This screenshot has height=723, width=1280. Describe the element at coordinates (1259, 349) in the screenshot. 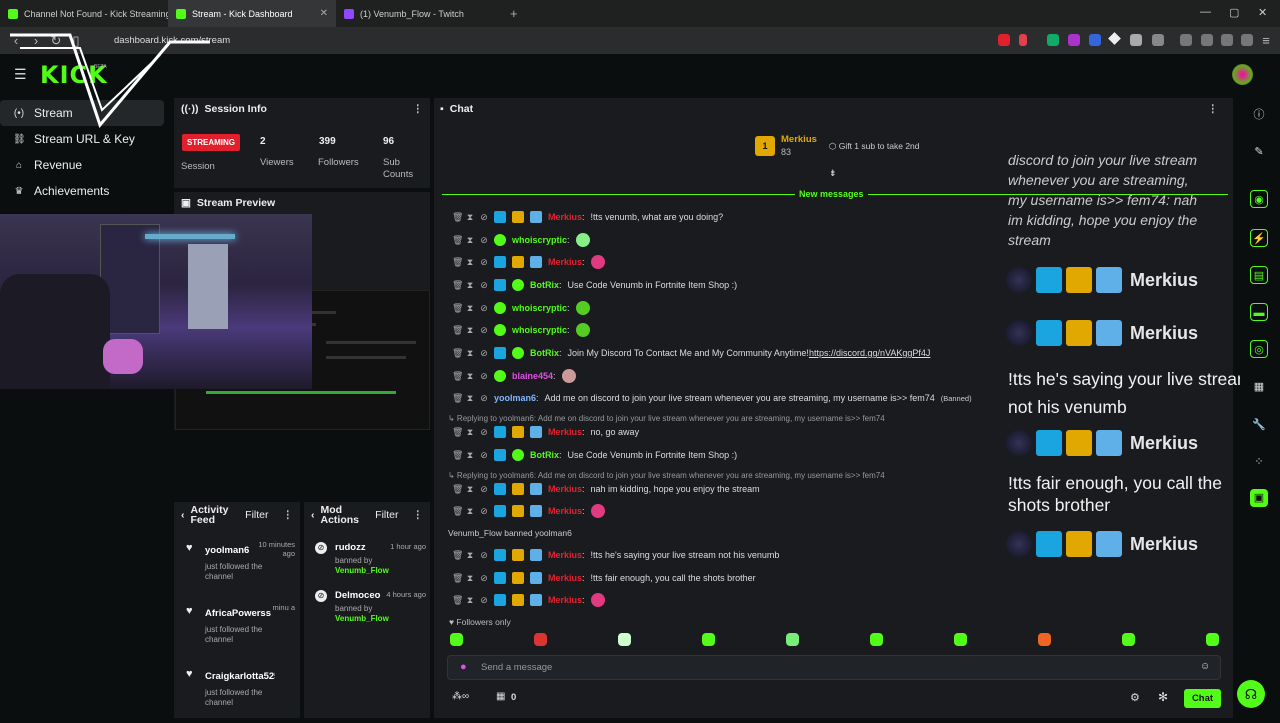

I see `broadcast-icon: ◎` at that location.